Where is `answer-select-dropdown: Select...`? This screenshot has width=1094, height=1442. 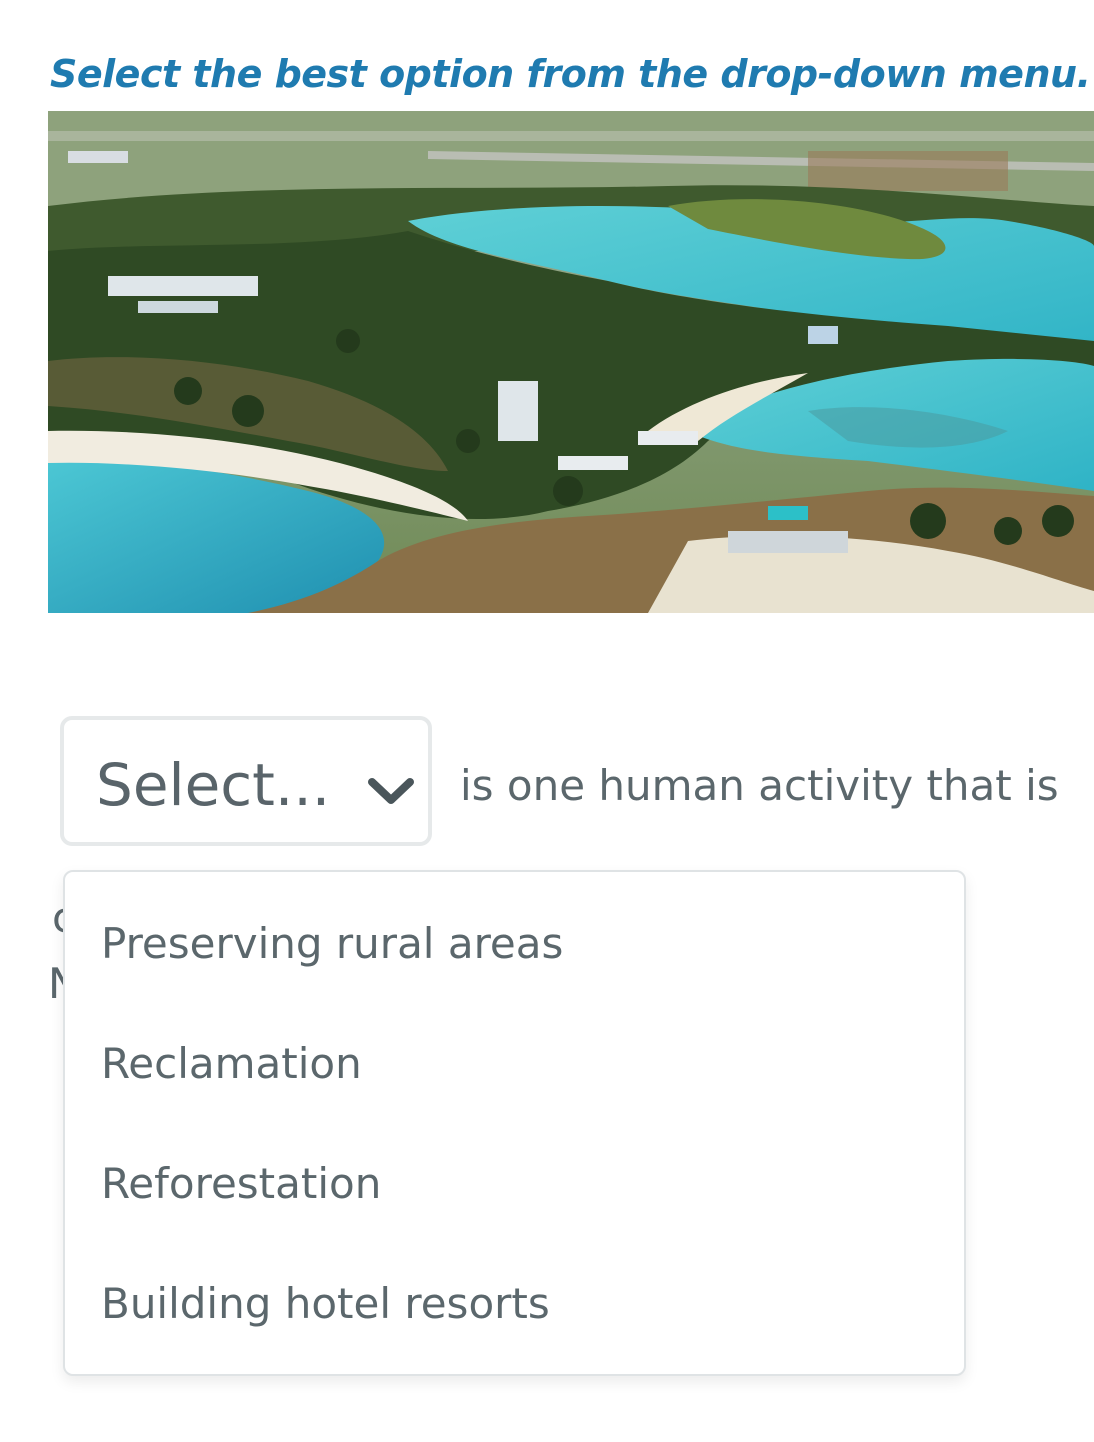 answer-select-dropdown: Select... is located at coordinates (246, 781).